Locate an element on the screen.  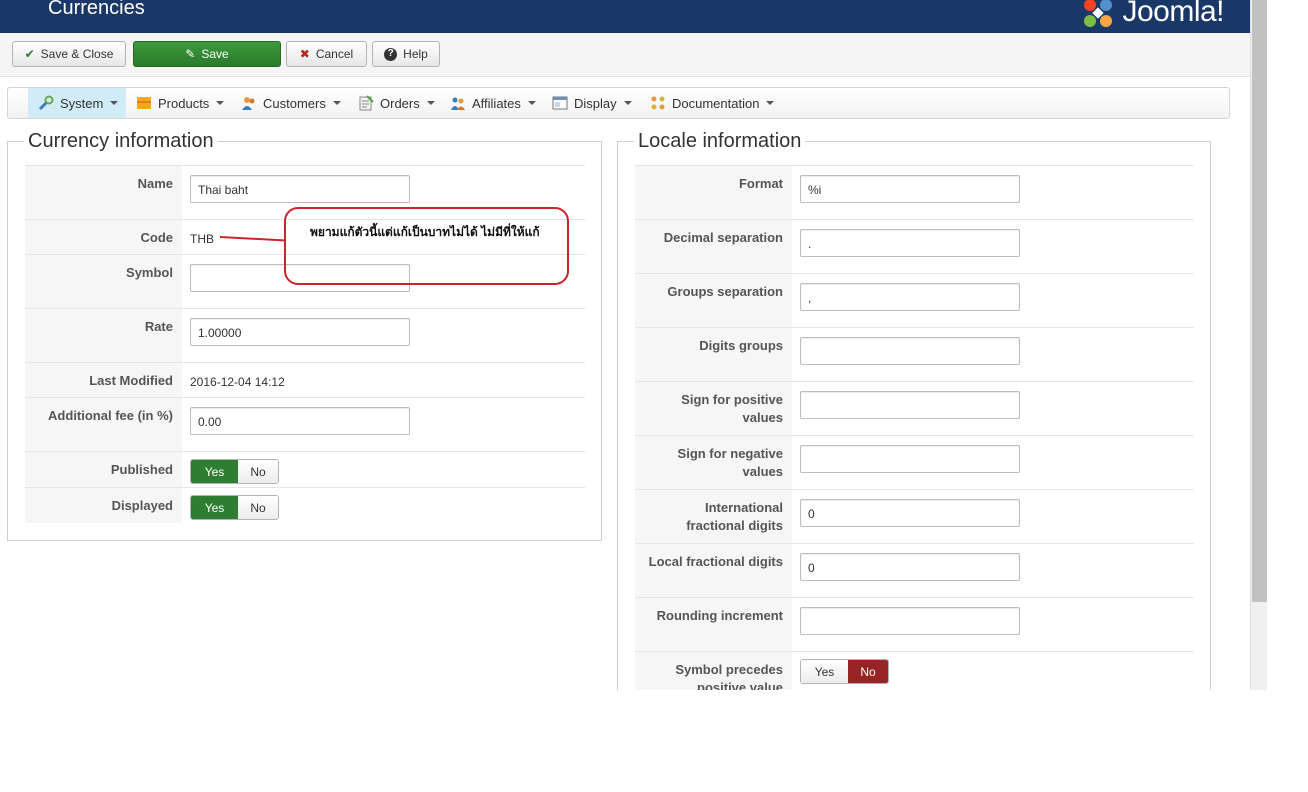
menu-display: Display is located at coordinates (592, 103).